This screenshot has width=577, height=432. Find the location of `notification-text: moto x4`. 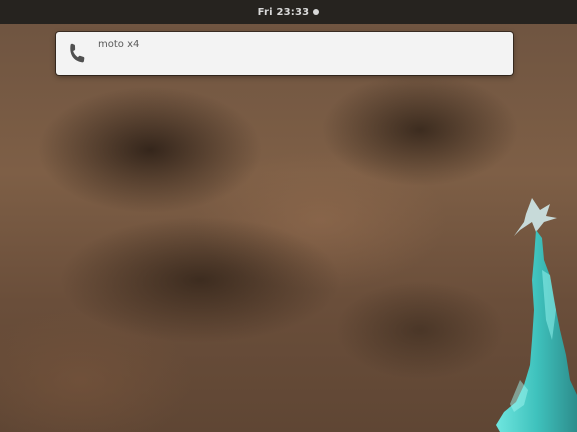

notification-text: moto x4 is located at coordinates (119, 44).